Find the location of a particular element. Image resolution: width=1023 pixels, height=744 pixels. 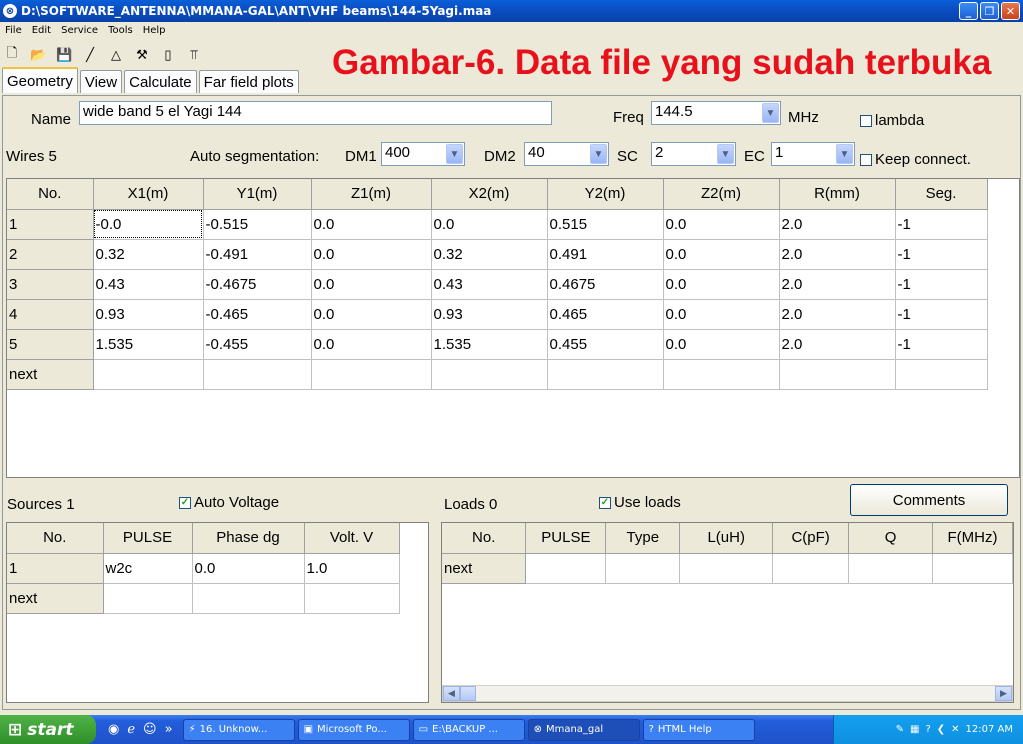

dm2-combo: 40 ▼ is located at coordinates (566, 154).